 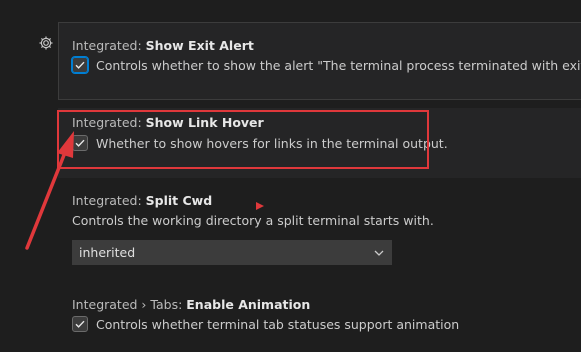 I want to click on gear-icon, so click(x=46, y=43).